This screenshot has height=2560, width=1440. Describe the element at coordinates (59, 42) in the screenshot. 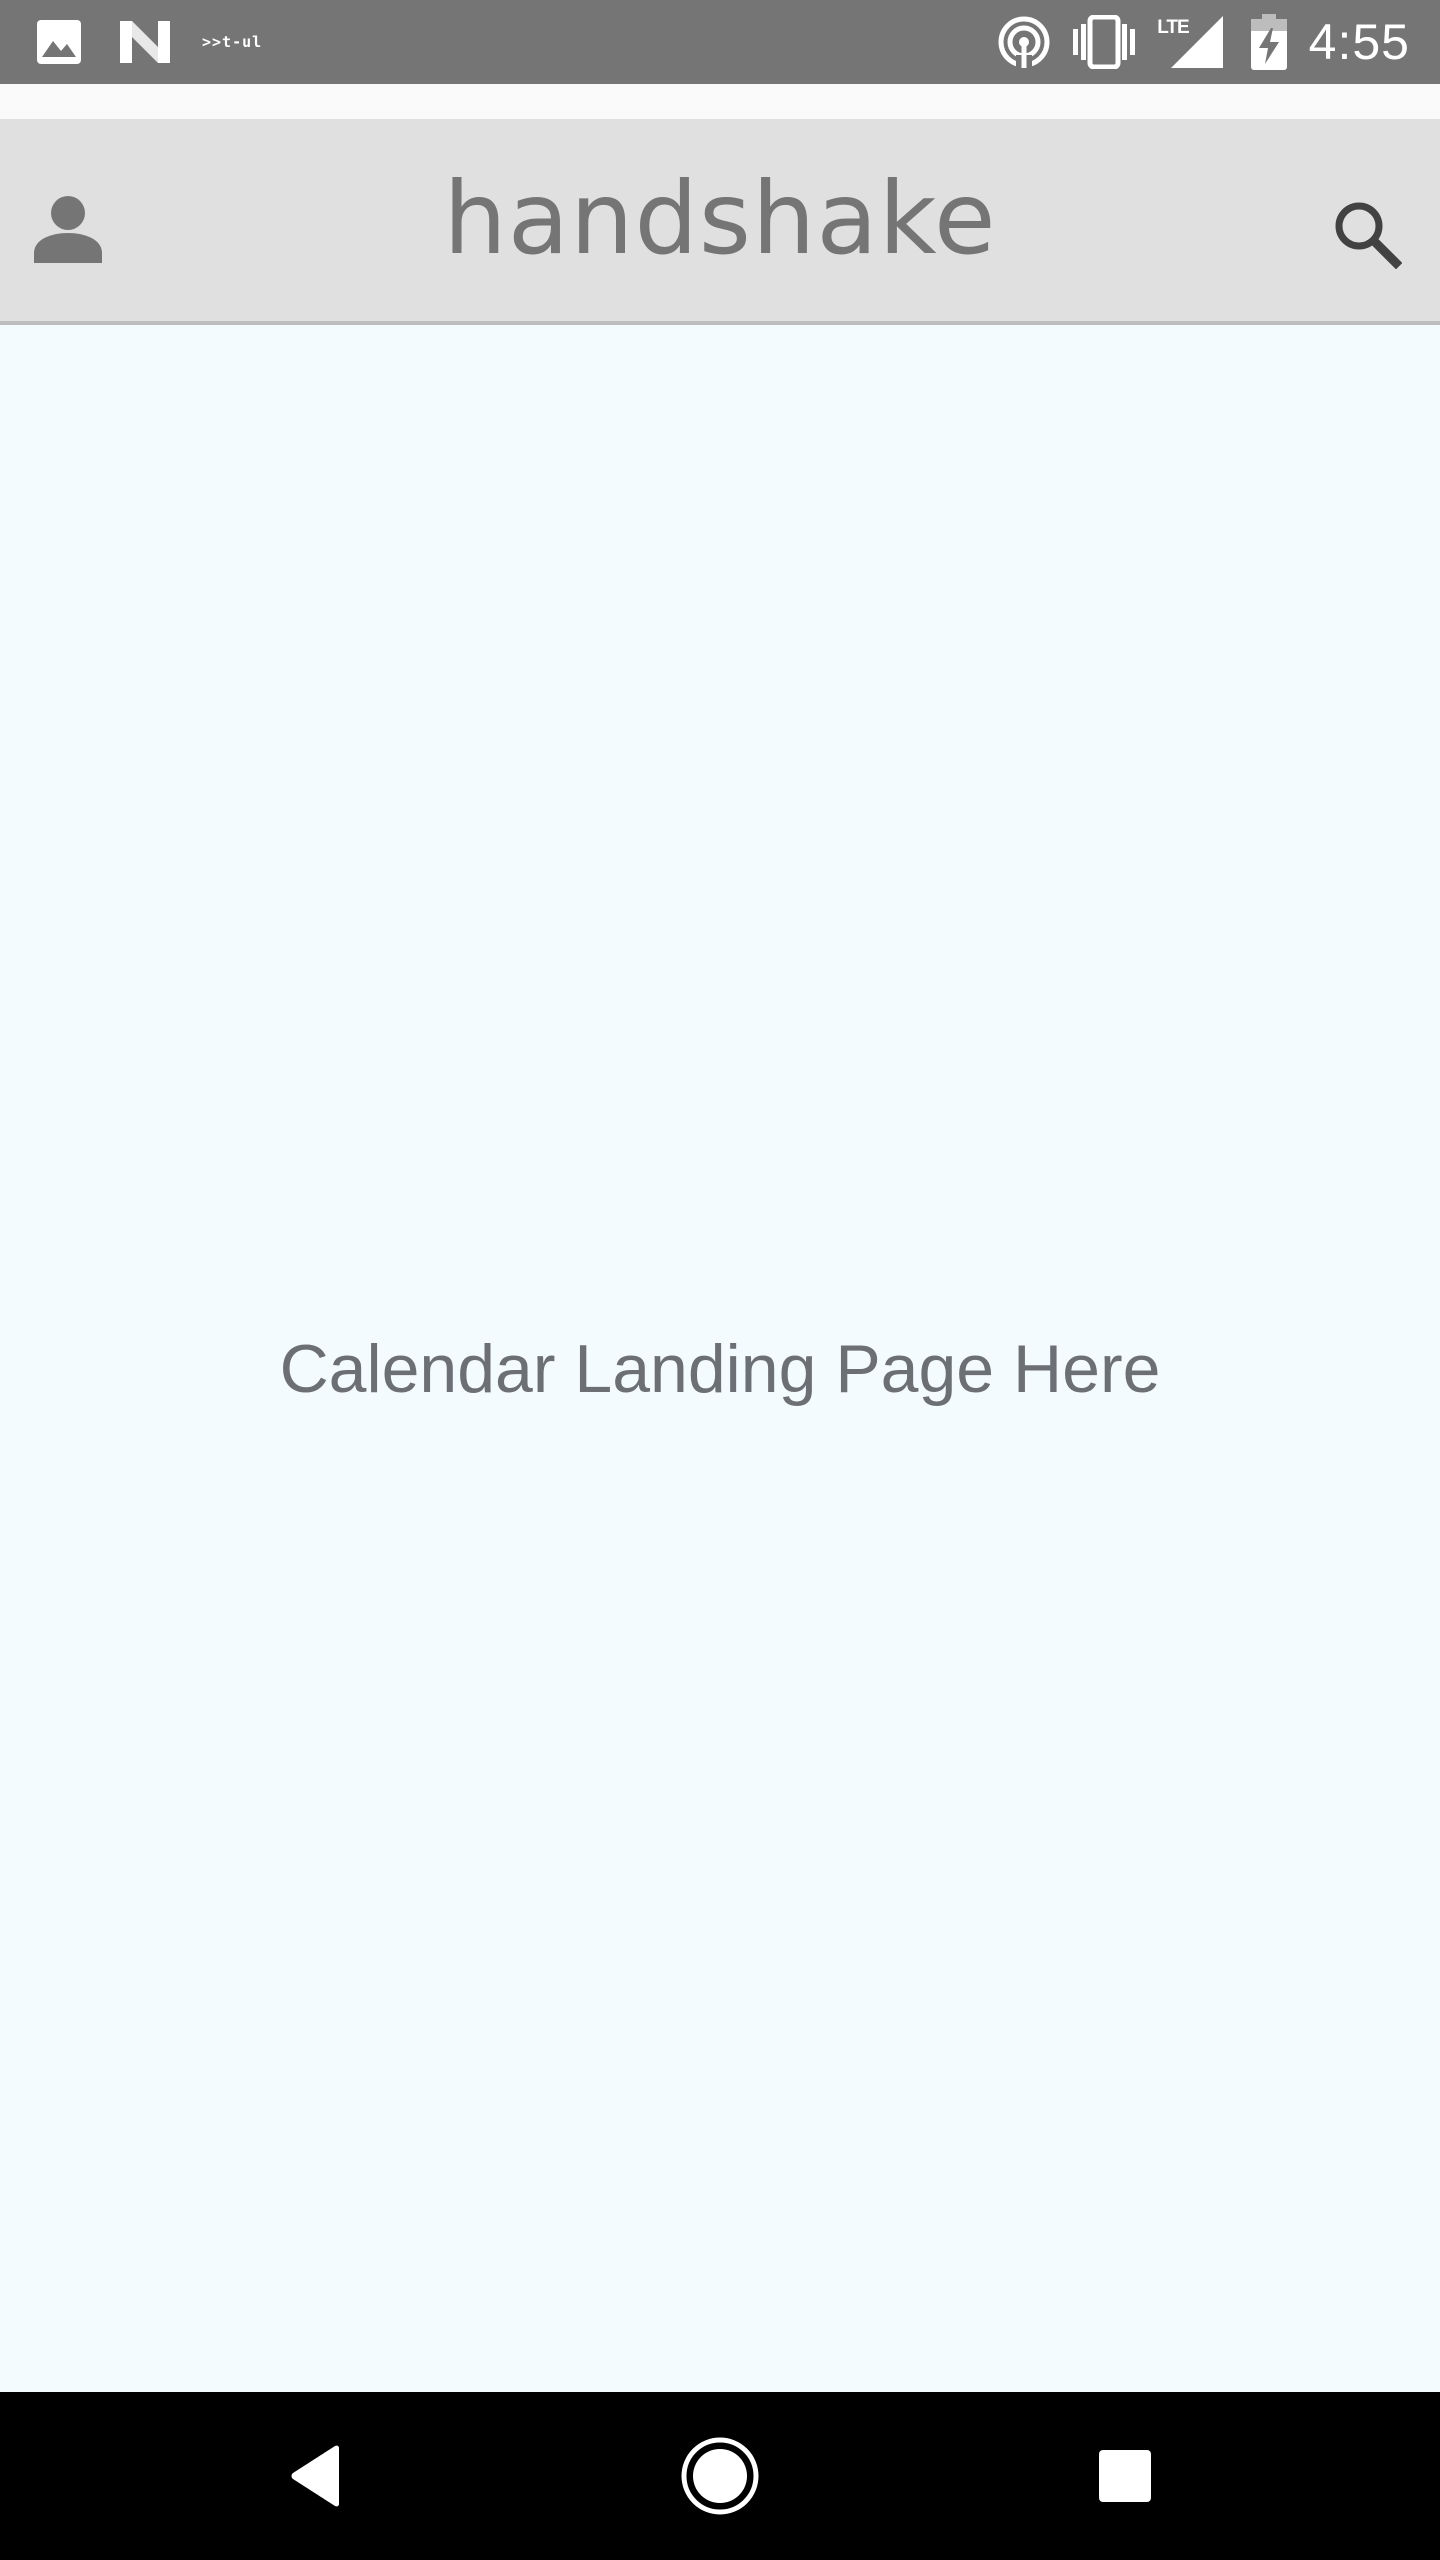

I see `image-icon` at that location.